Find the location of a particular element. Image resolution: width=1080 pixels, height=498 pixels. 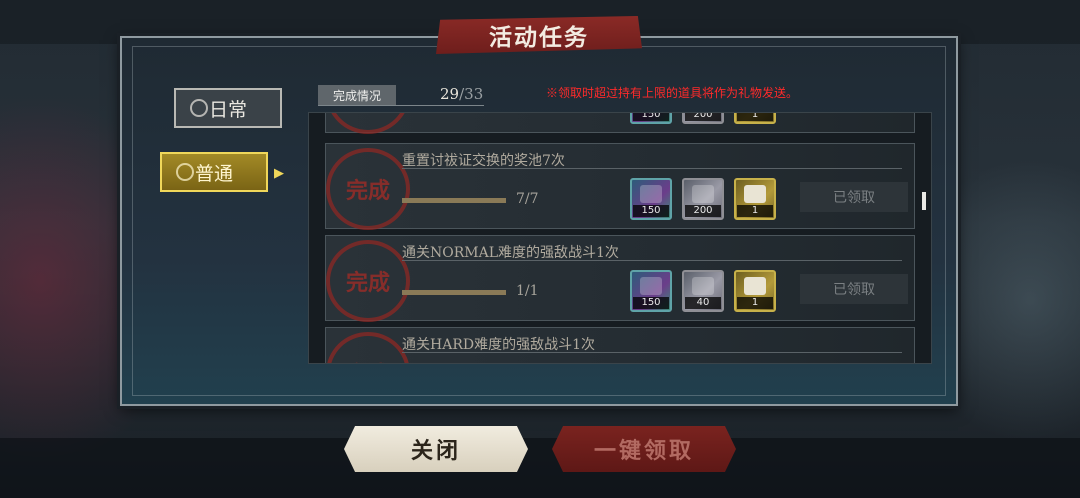

reward-cloth-icon: 40 is located at coordinates (703, 291).